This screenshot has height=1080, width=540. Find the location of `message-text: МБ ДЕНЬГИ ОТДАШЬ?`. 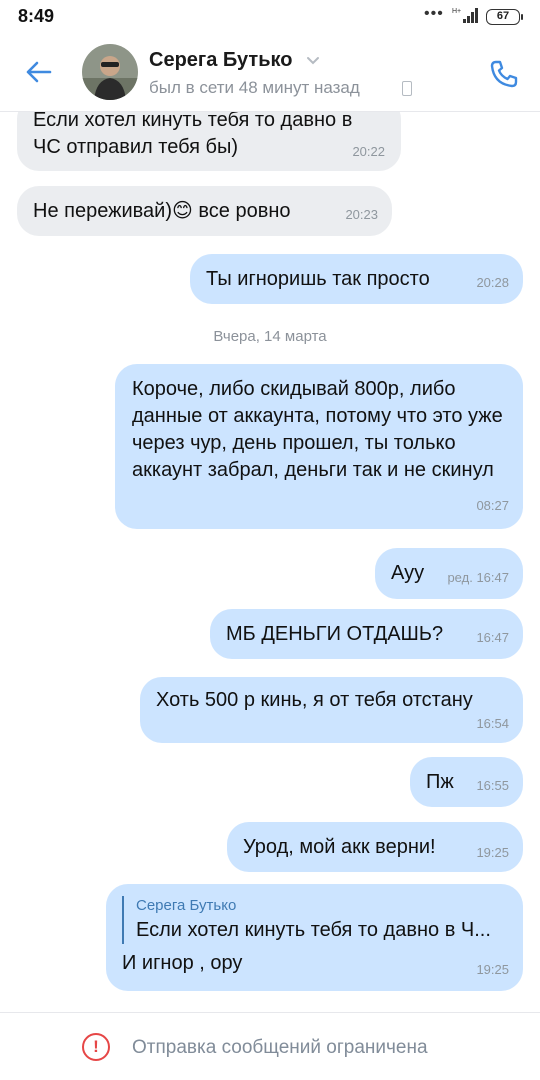

message-text: МБ ДЕНЬГИ ОТДАШЬ? is located at coordinates (335, 634).